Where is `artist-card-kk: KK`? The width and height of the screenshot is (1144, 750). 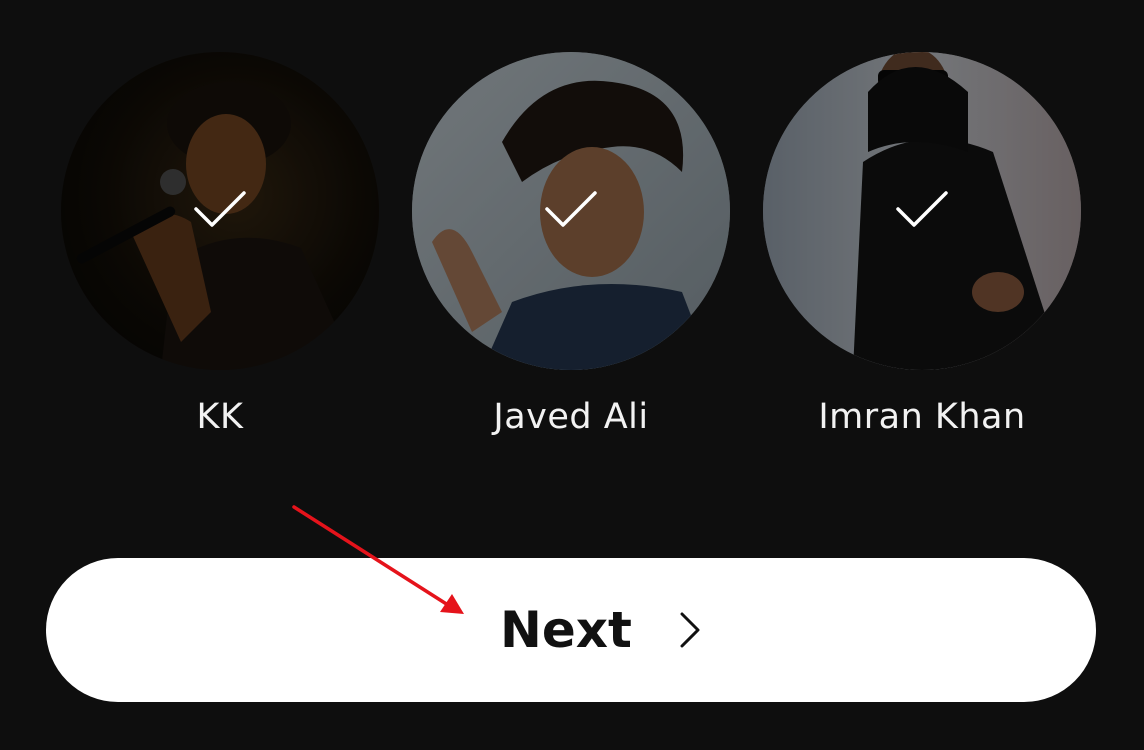
artist-card-kk: KK is located at coordinates (220, 245).